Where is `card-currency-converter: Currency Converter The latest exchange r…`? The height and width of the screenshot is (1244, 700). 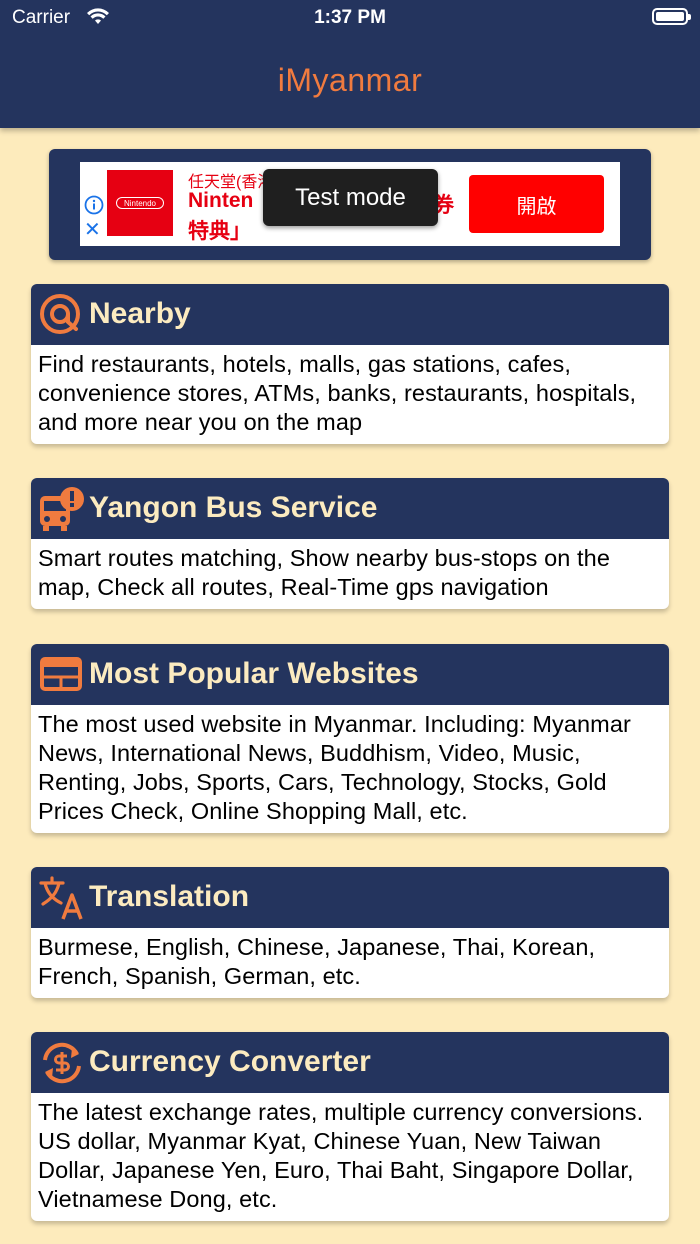 card-currency-converter: Currency Converter The latest exchange r… is located at coordinates (350, 1126).